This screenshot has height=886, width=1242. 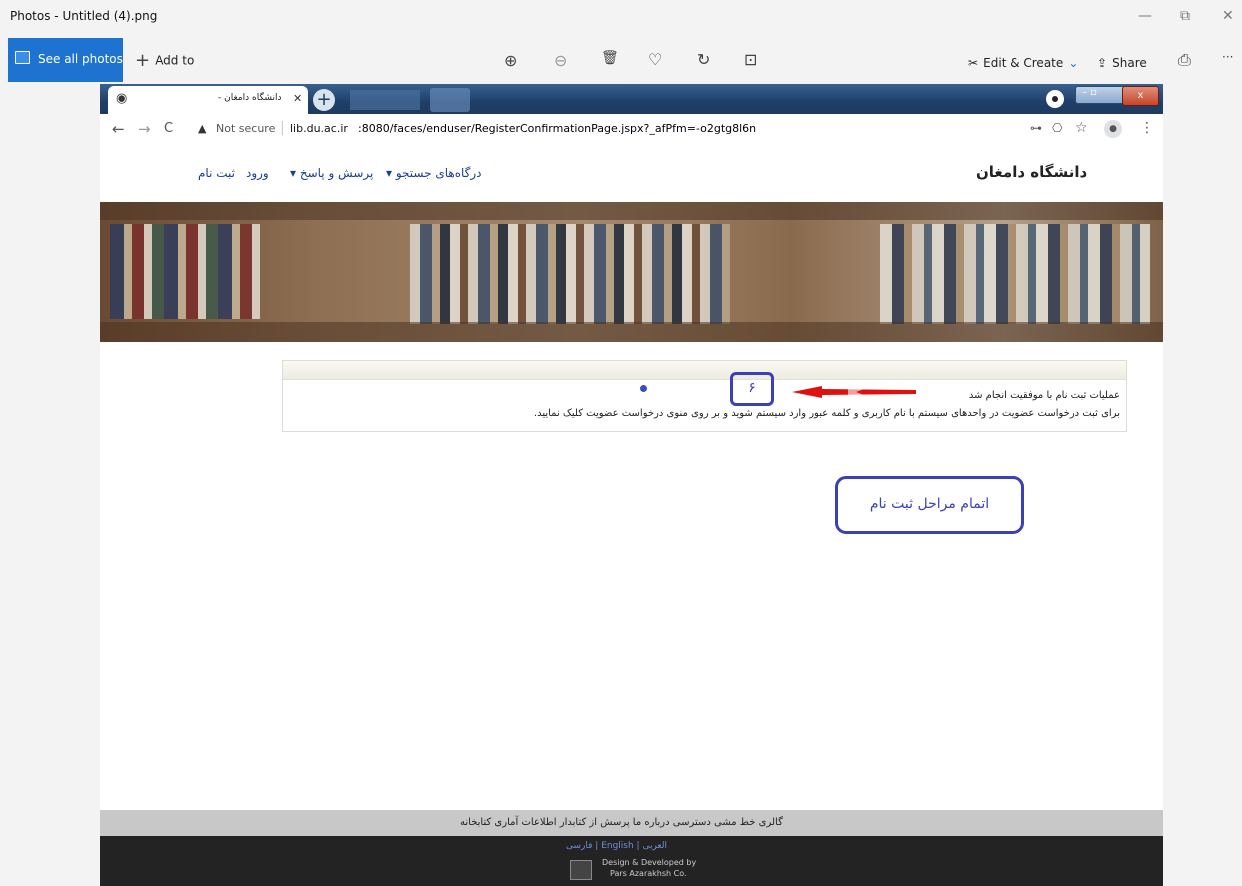 I want to click on warning-icon: ▲, so click(x=202, y=128).